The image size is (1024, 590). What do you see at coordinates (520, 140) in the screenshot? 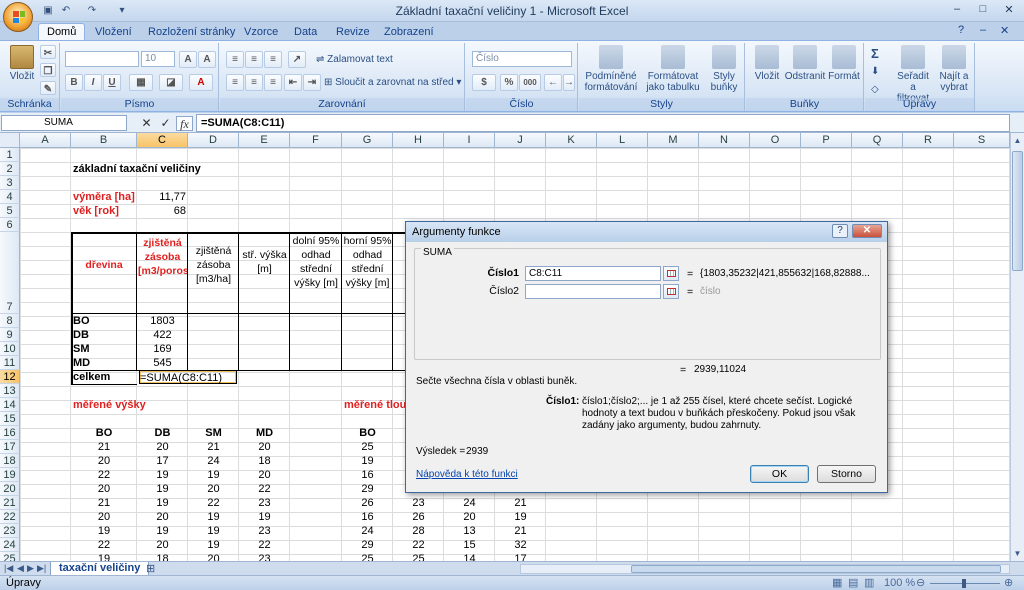
I see `column-header-j: J` at bounding box center [520, 140].